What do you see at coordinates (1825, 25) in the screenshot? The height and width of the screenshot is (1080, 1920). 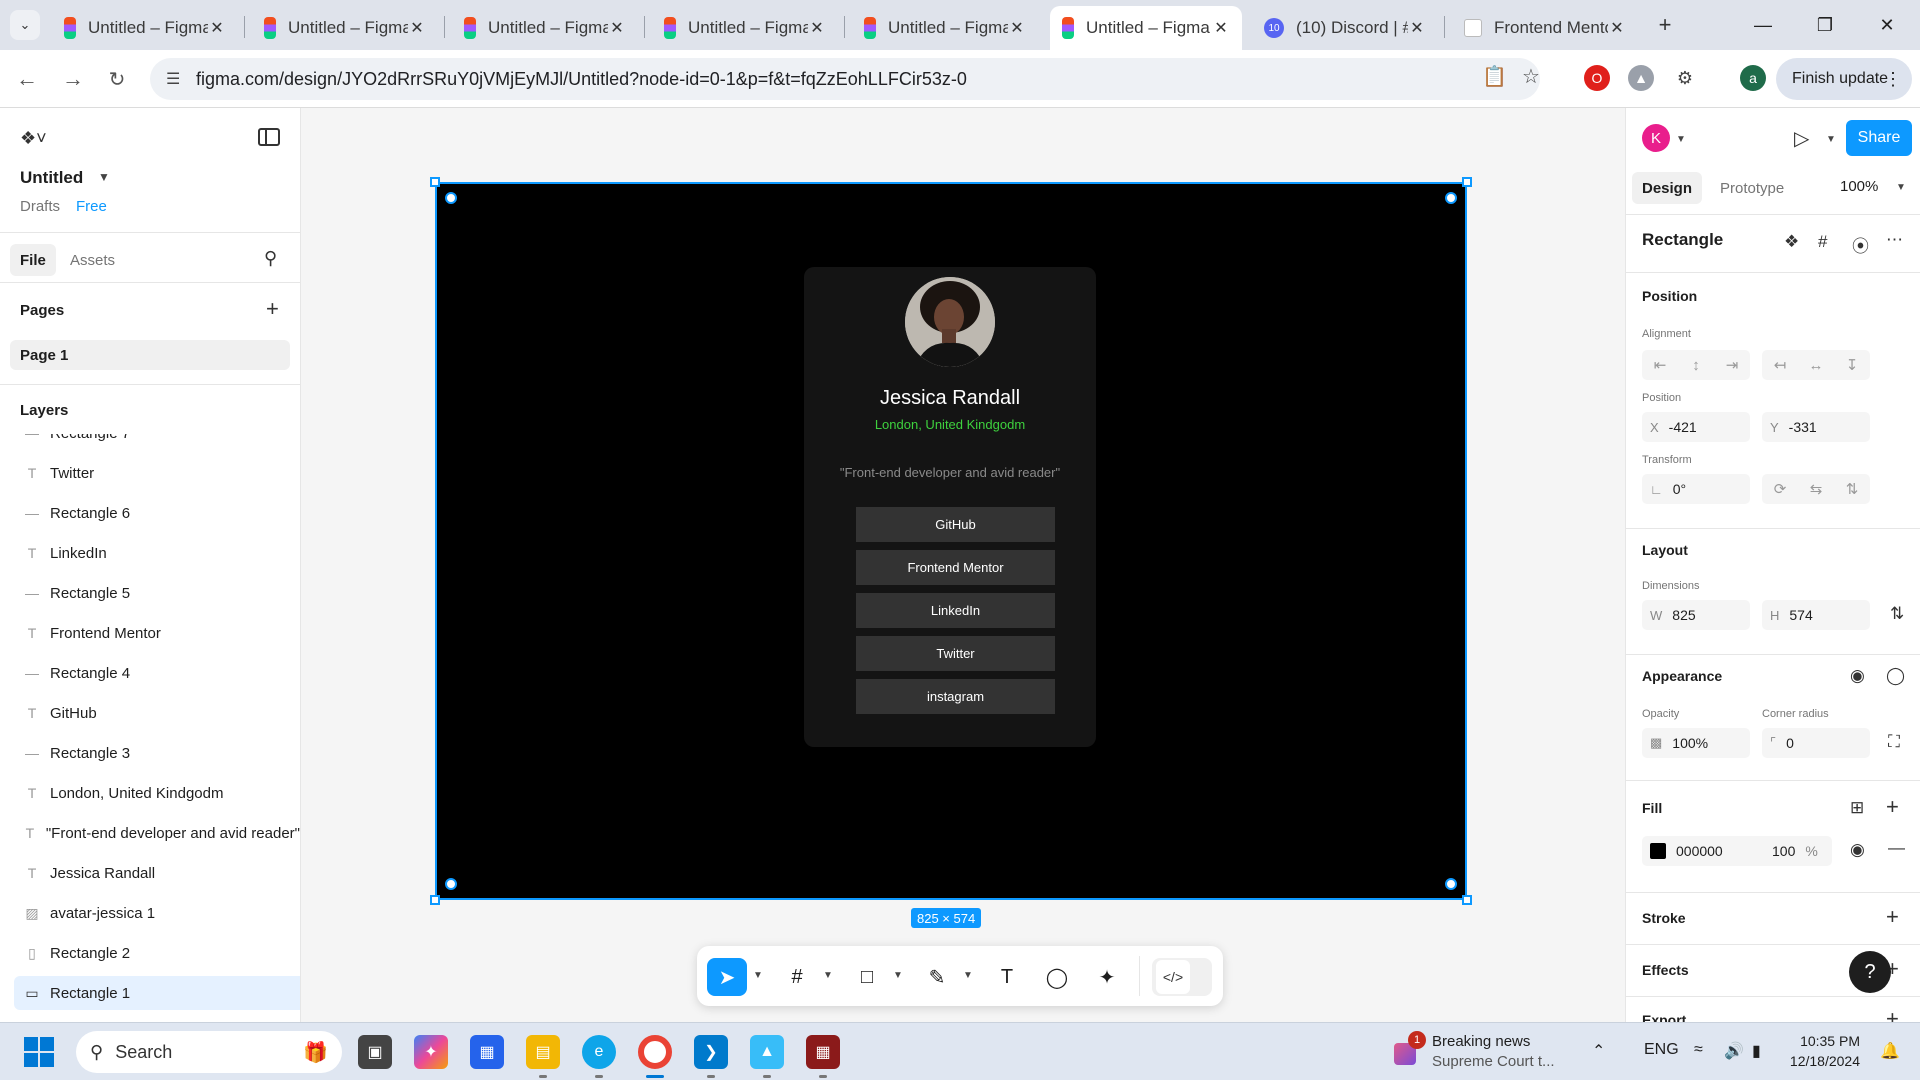 I see `maximize-button: ❐` at bounding box center [1825, 25].